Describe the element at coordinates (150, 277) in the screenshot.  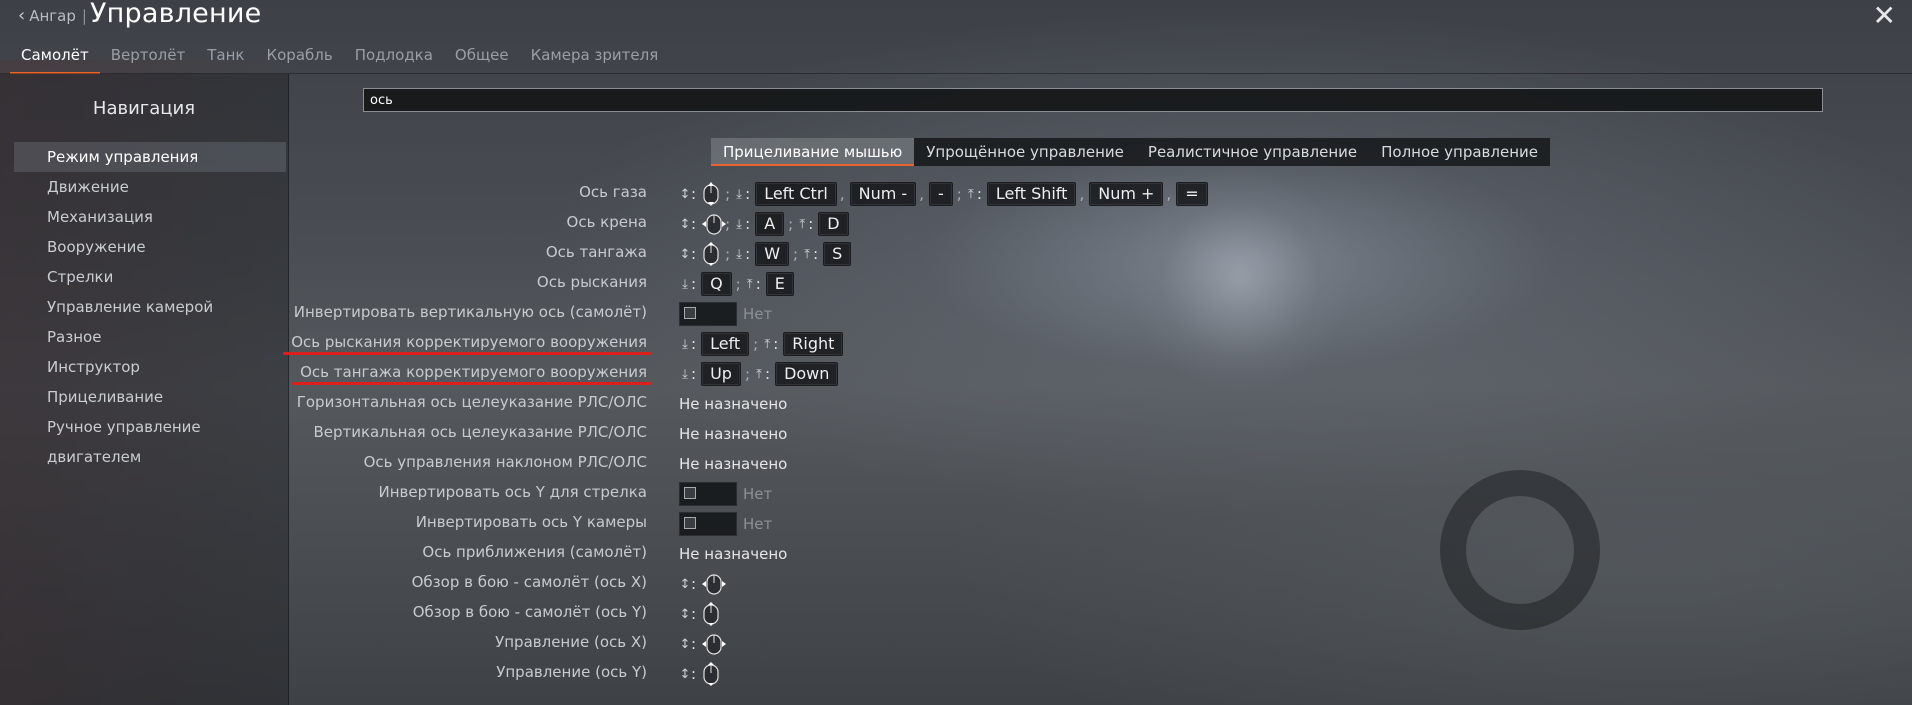
I see `nav-item-gunners: Стрелки` at that location.